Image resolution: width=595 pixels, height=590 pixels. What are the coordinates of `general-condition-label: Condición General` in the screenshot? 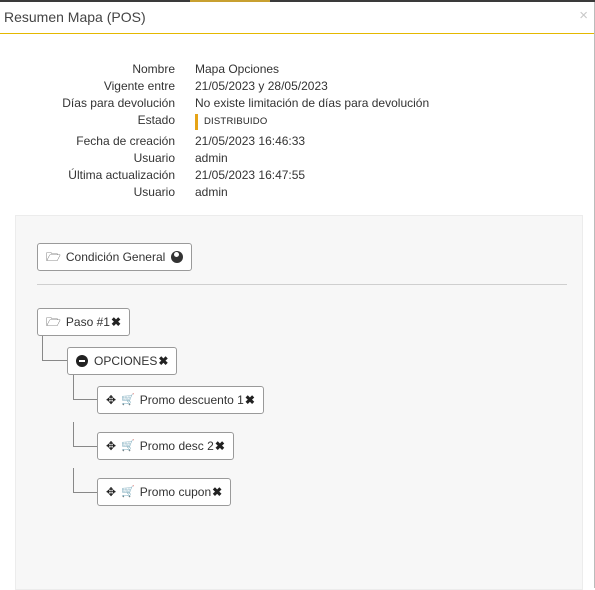 It's located at (115, 257).